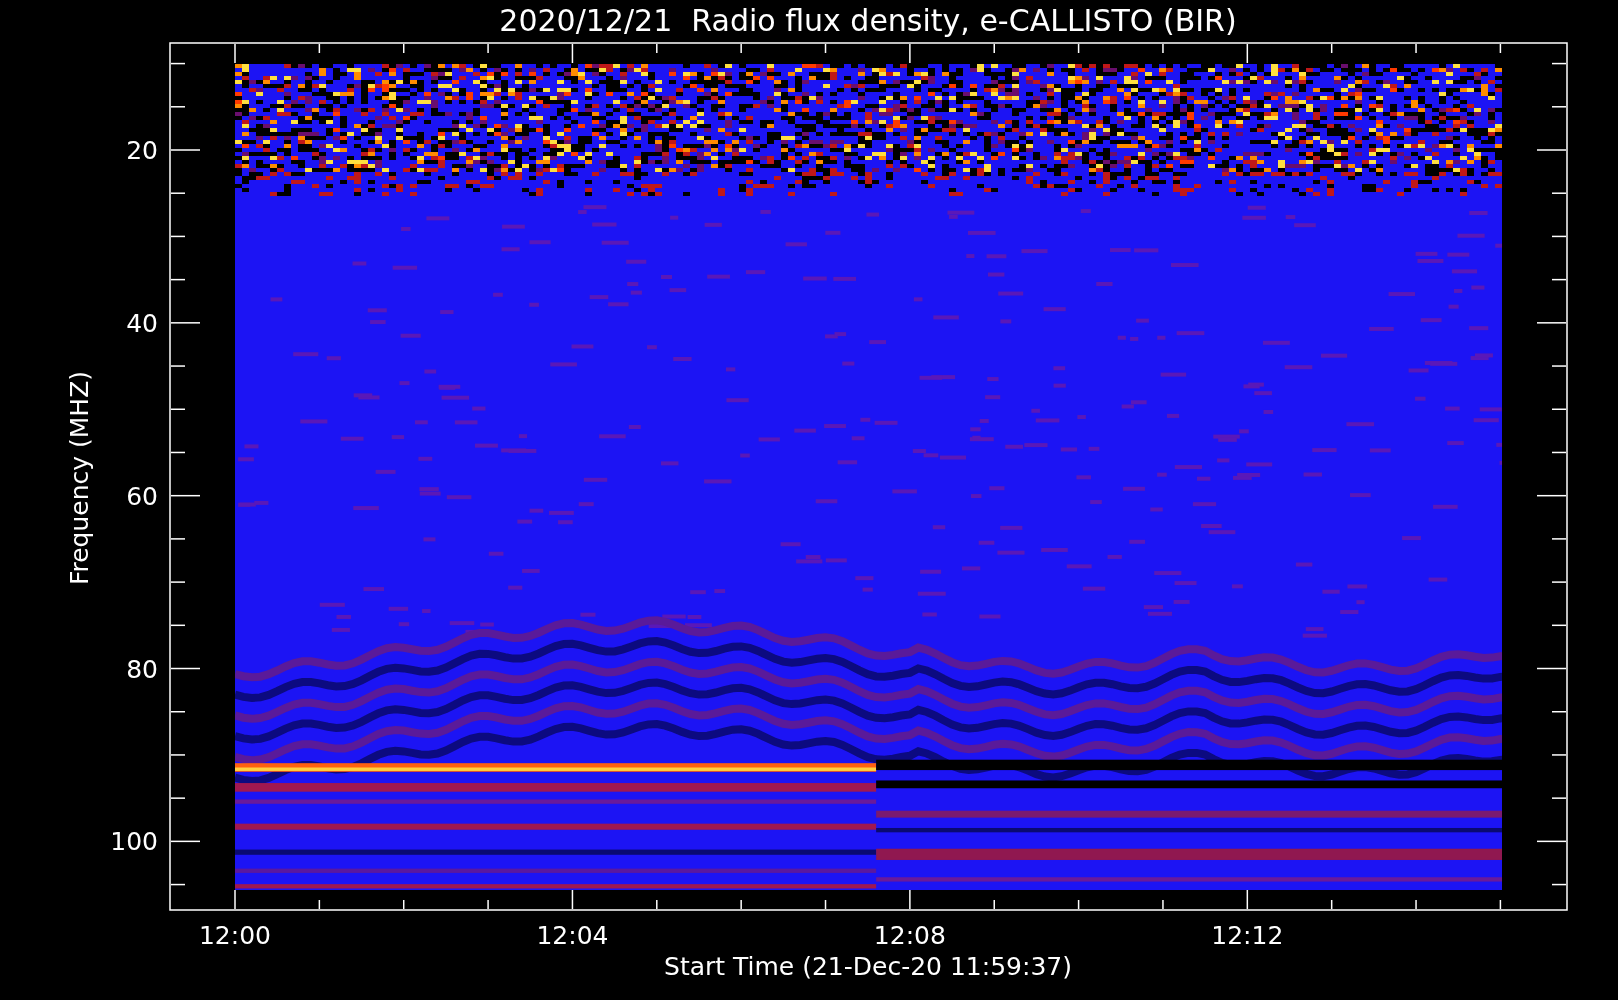  I want to click on tick-label: 12:12, so click(1247, 935).